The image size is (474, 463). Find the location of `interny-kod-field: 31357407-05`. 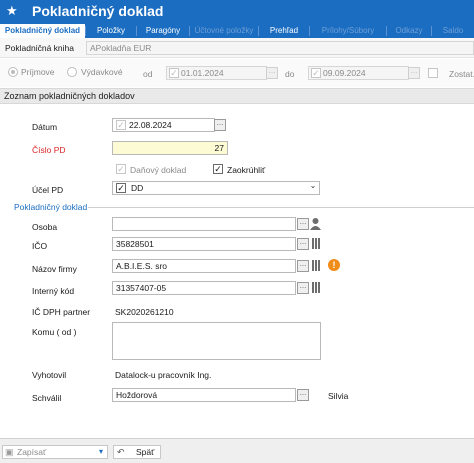

interny-kod-field: 31357407-05 is located at coordinates (204, 288).